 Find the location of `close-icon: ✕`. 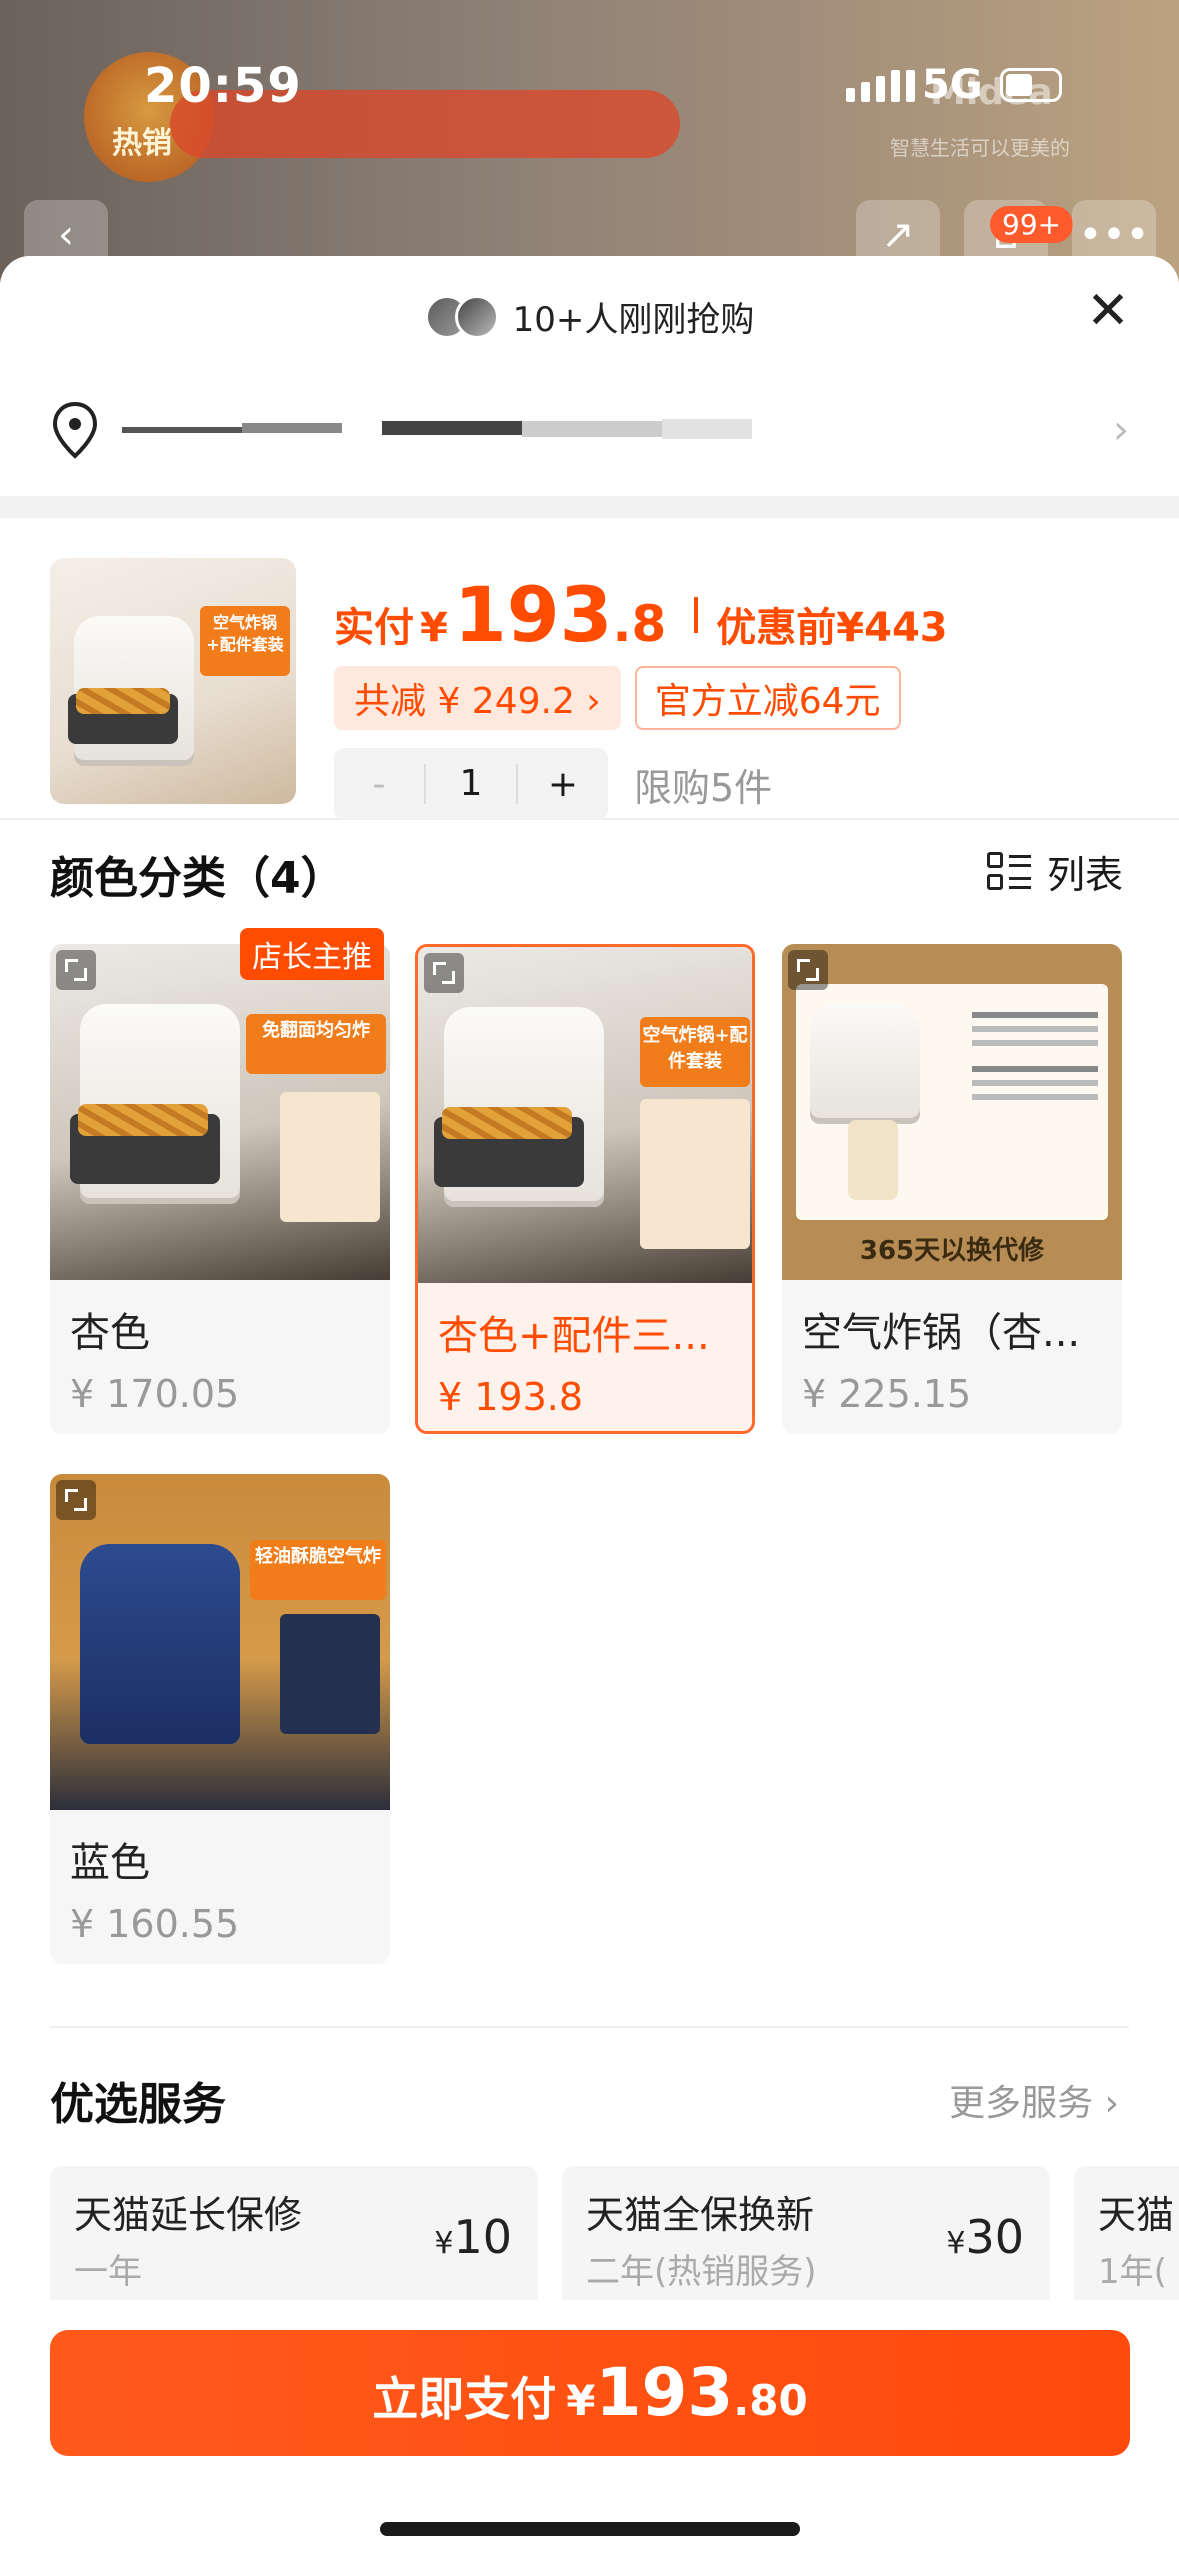

close-icon: ✕ is located at coordinates (1108, 311).